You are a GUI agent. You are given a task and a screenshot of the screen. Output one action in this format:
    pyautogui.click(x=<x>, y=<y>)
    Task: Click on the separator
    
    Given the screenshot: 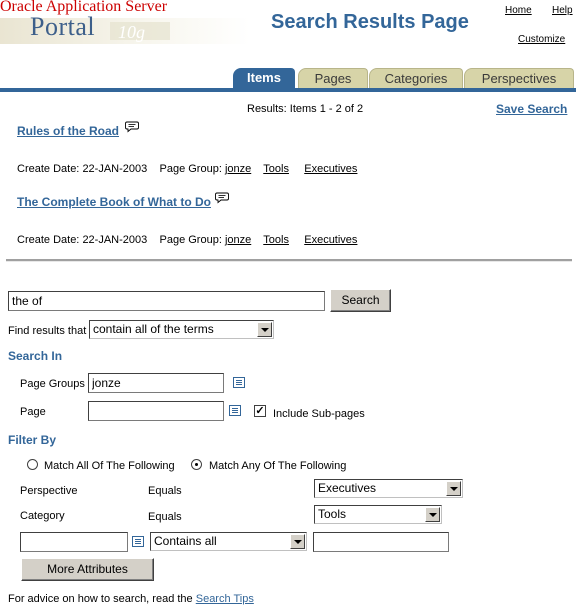 What is the action you would take?
    pyautogui.click(x=289, y=260)
    